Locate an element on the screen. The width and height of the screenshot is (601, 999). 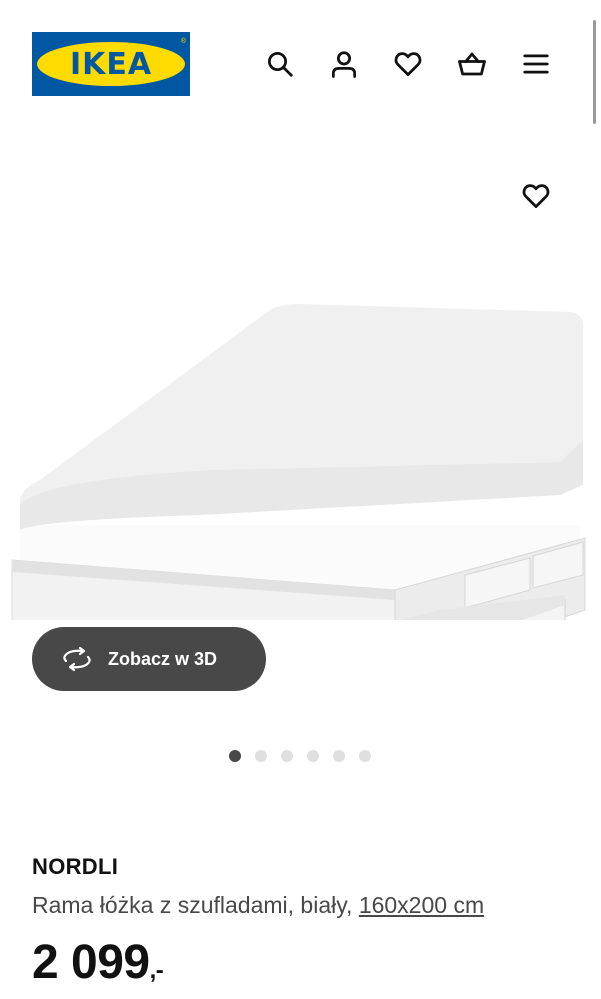
logo-text: IKEA is located at coordinates (111, 64).